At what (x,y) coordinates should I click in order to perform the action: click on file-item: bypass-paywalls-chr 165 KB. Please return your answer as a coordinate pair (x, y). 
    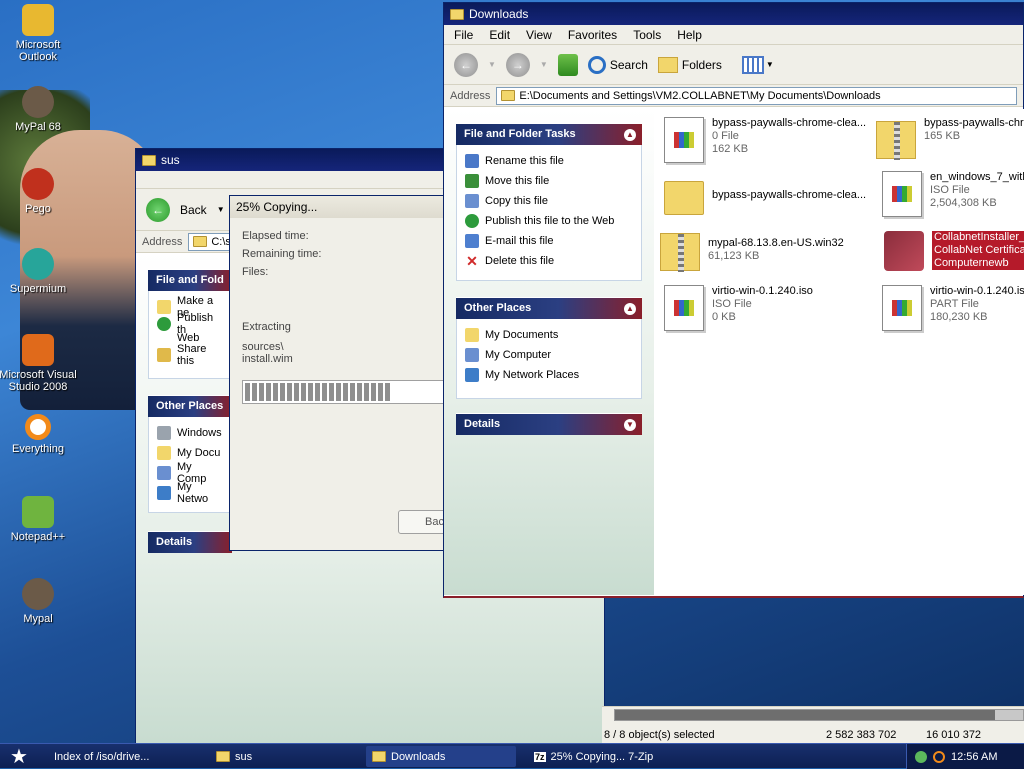
    Looking at the image, I should click on (950, 138).